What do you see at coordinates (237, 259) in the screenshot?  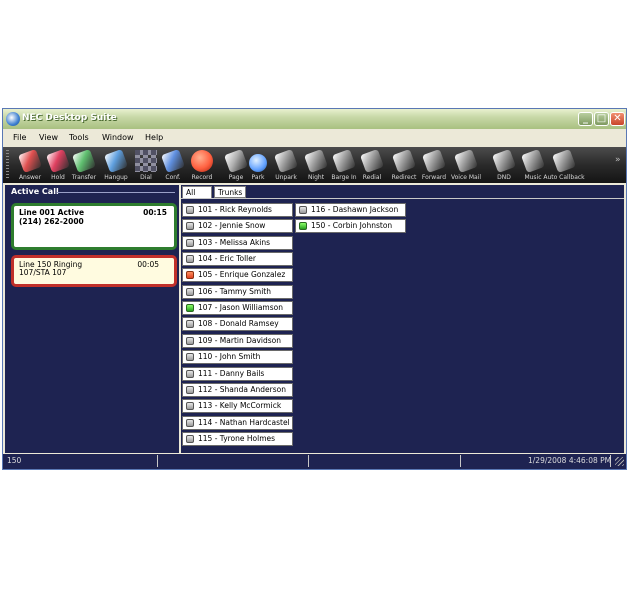 I see `extension-item: 104 - Eric Toller` at bounding box center [237, 259].